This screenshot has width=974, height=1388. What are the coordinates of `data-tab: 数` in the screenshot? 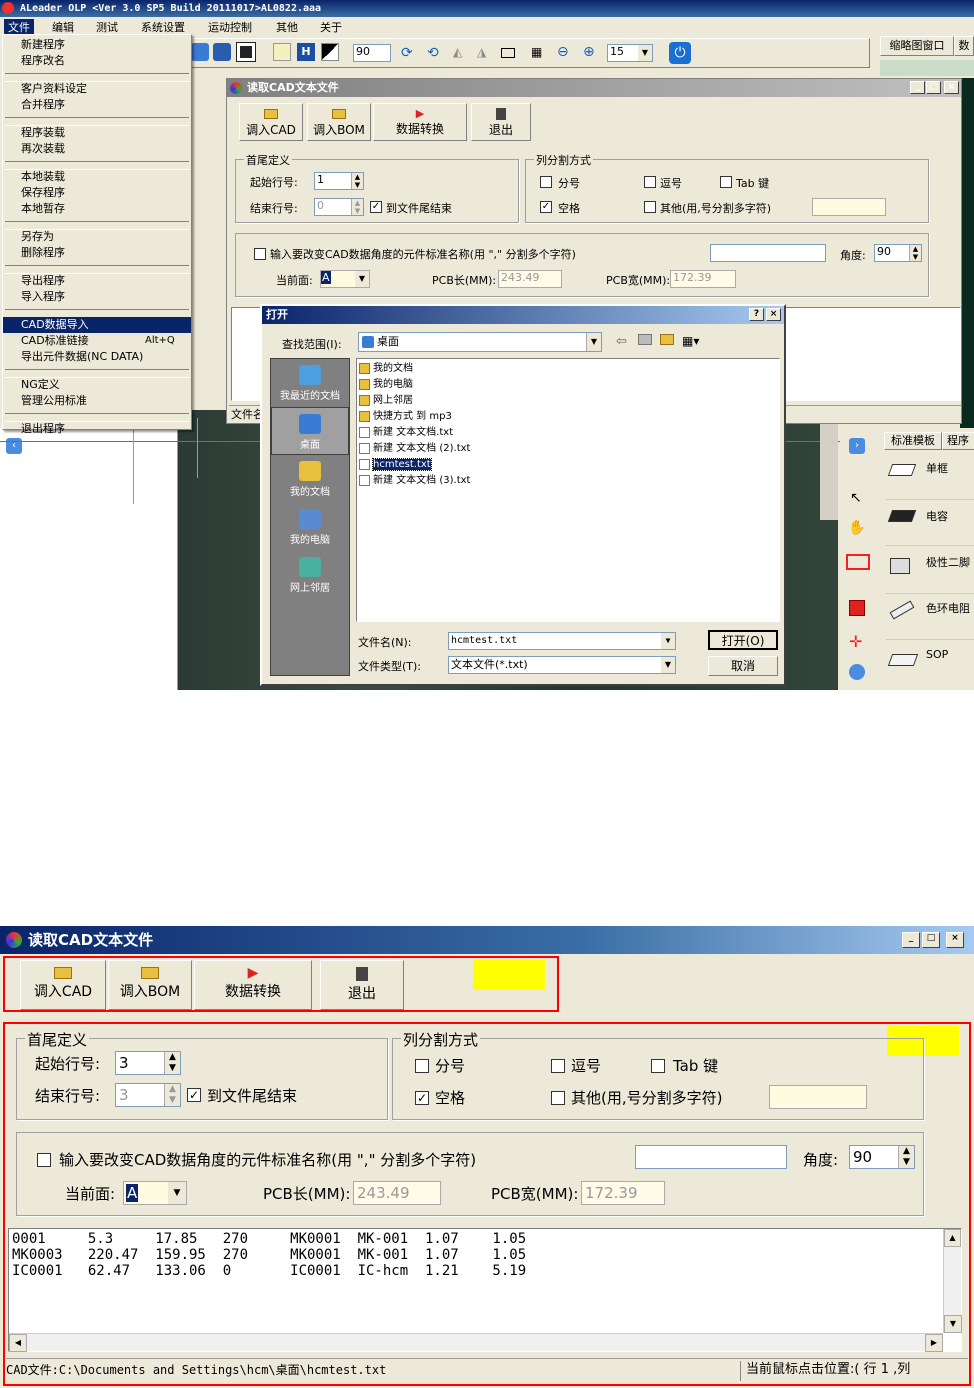 It's located at (964, 46).